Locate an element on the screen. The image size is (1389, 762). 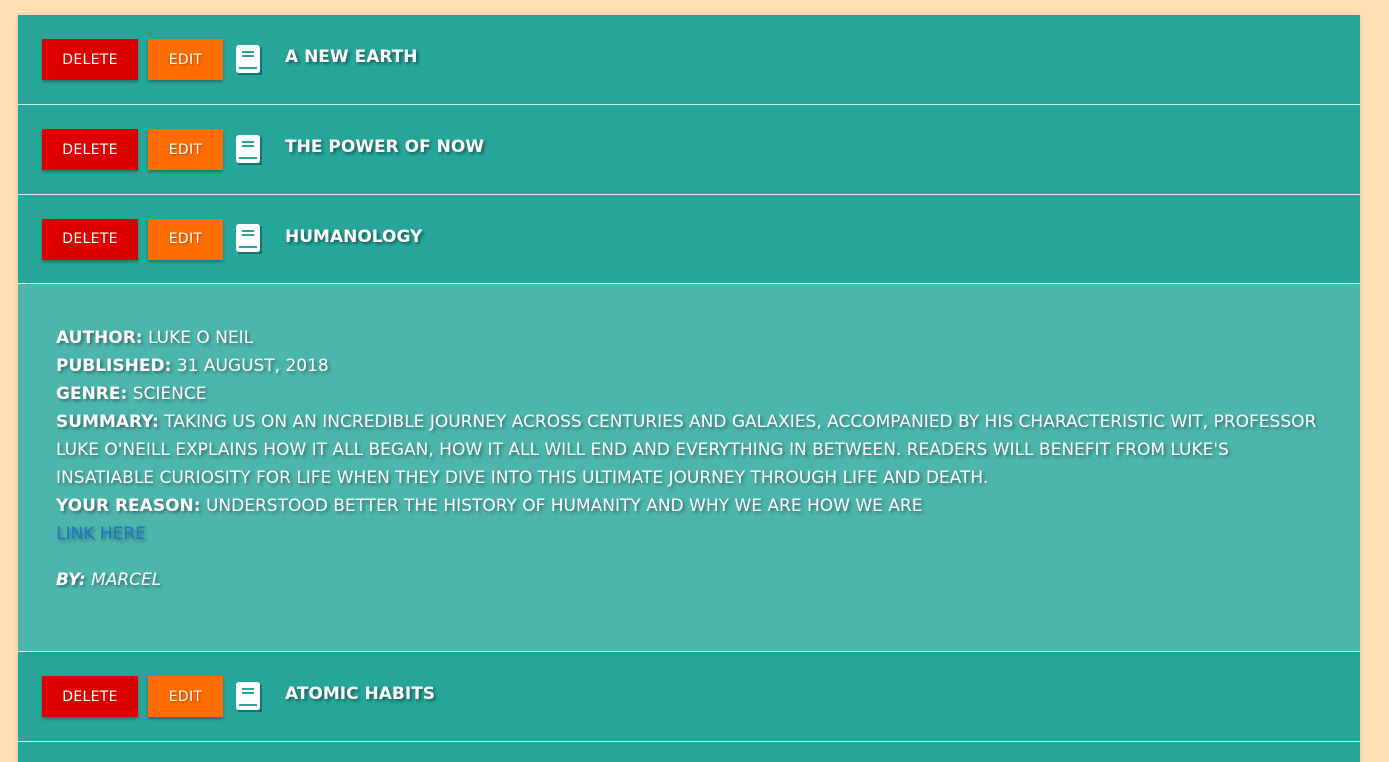
book-link: LINK HERE is located at coordinates (101, 534).